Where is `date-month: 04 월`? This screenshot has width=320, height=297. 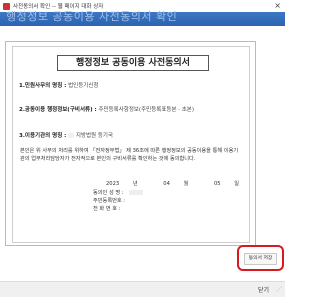 date-month: 04 월 is located at coordinates (176, 184).